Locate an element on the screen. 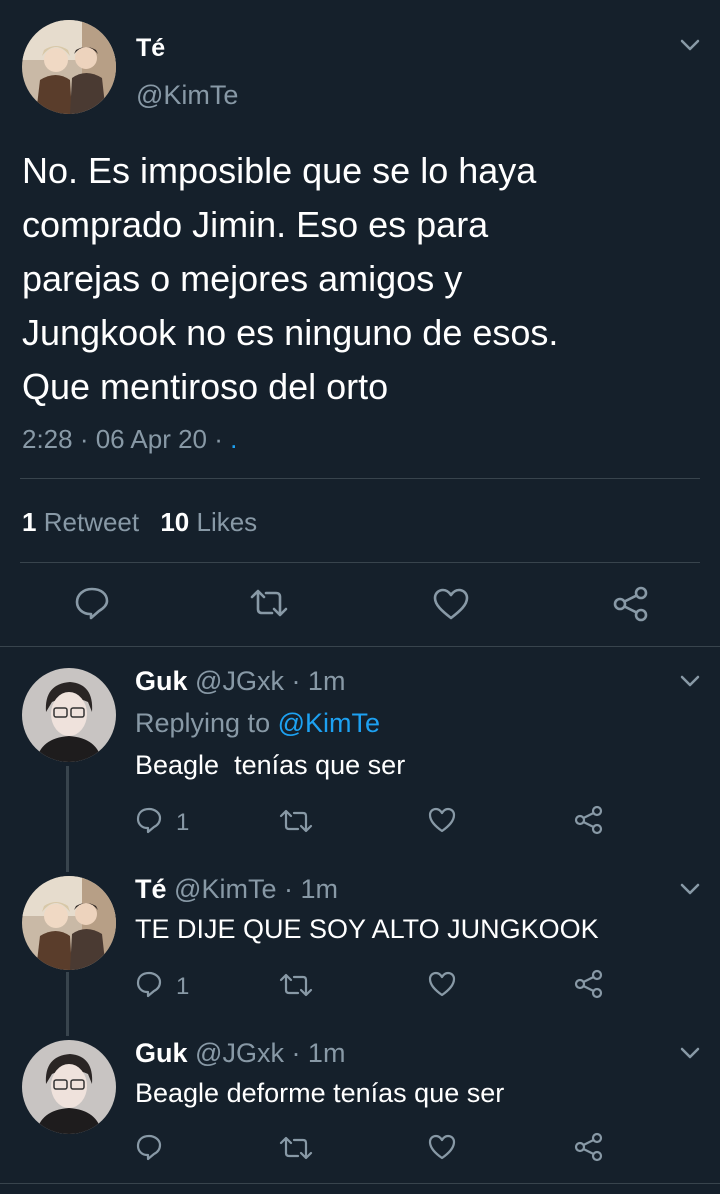 This screenshot has height=1194, width=720. tweet-text-line: parejas o mejores amigos y is located at coordinates (242, 278).